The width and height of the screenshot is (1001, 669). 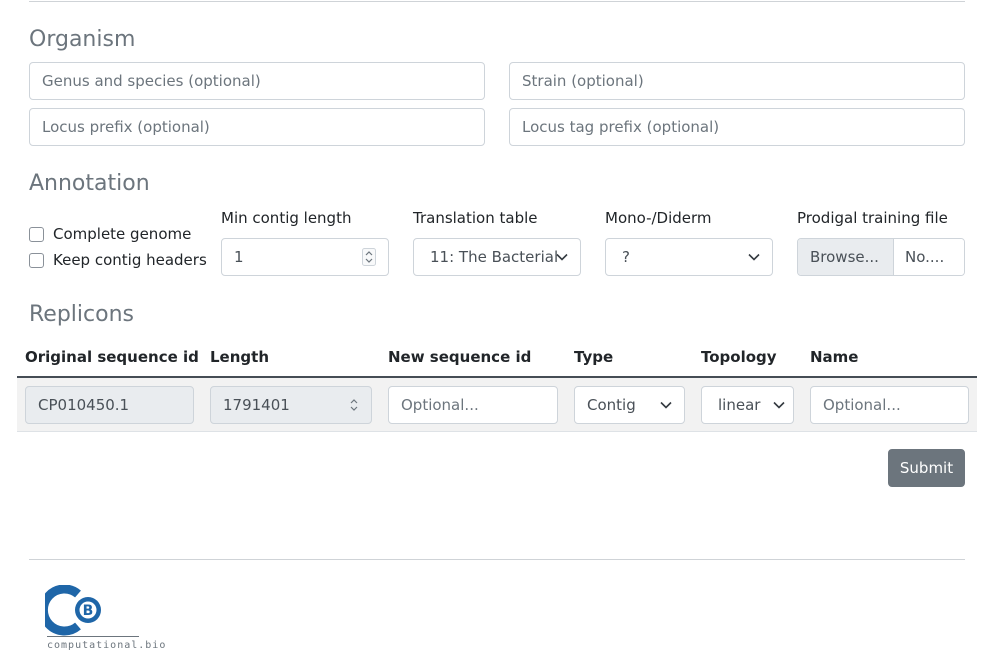 I want to click on replicons-heading: Replicons, so click(x=81, y=314).